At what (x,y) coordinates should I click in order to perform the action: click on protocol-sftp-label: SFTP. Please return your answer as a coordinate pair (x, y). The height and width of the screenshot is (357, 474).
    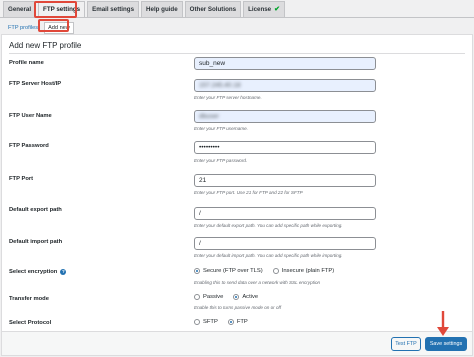
    Looking at the image, I should click on (210, 322).